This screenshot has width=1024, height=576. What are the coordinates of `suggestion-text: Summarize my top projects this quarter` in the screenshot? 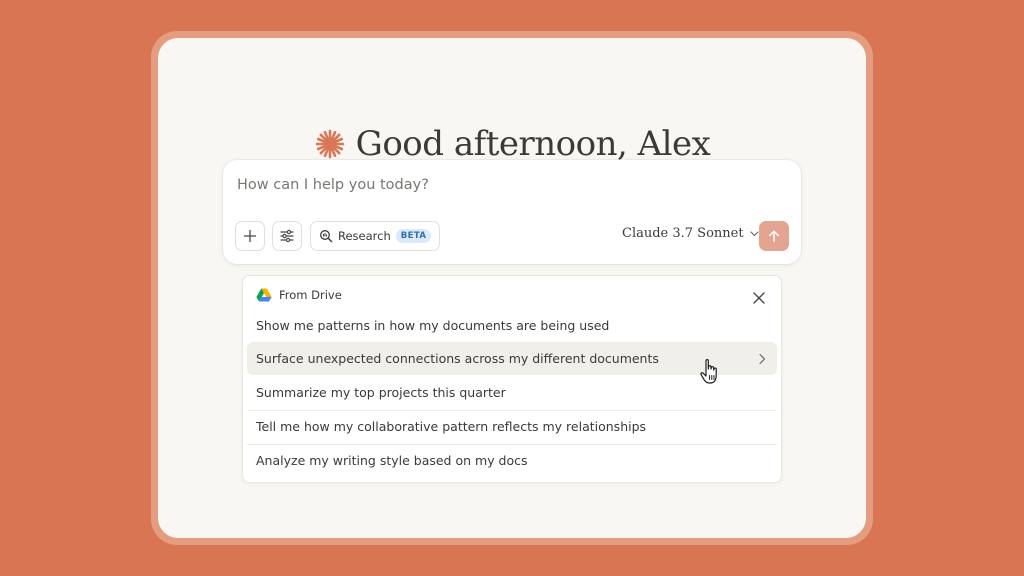 It's located at (381, 392).